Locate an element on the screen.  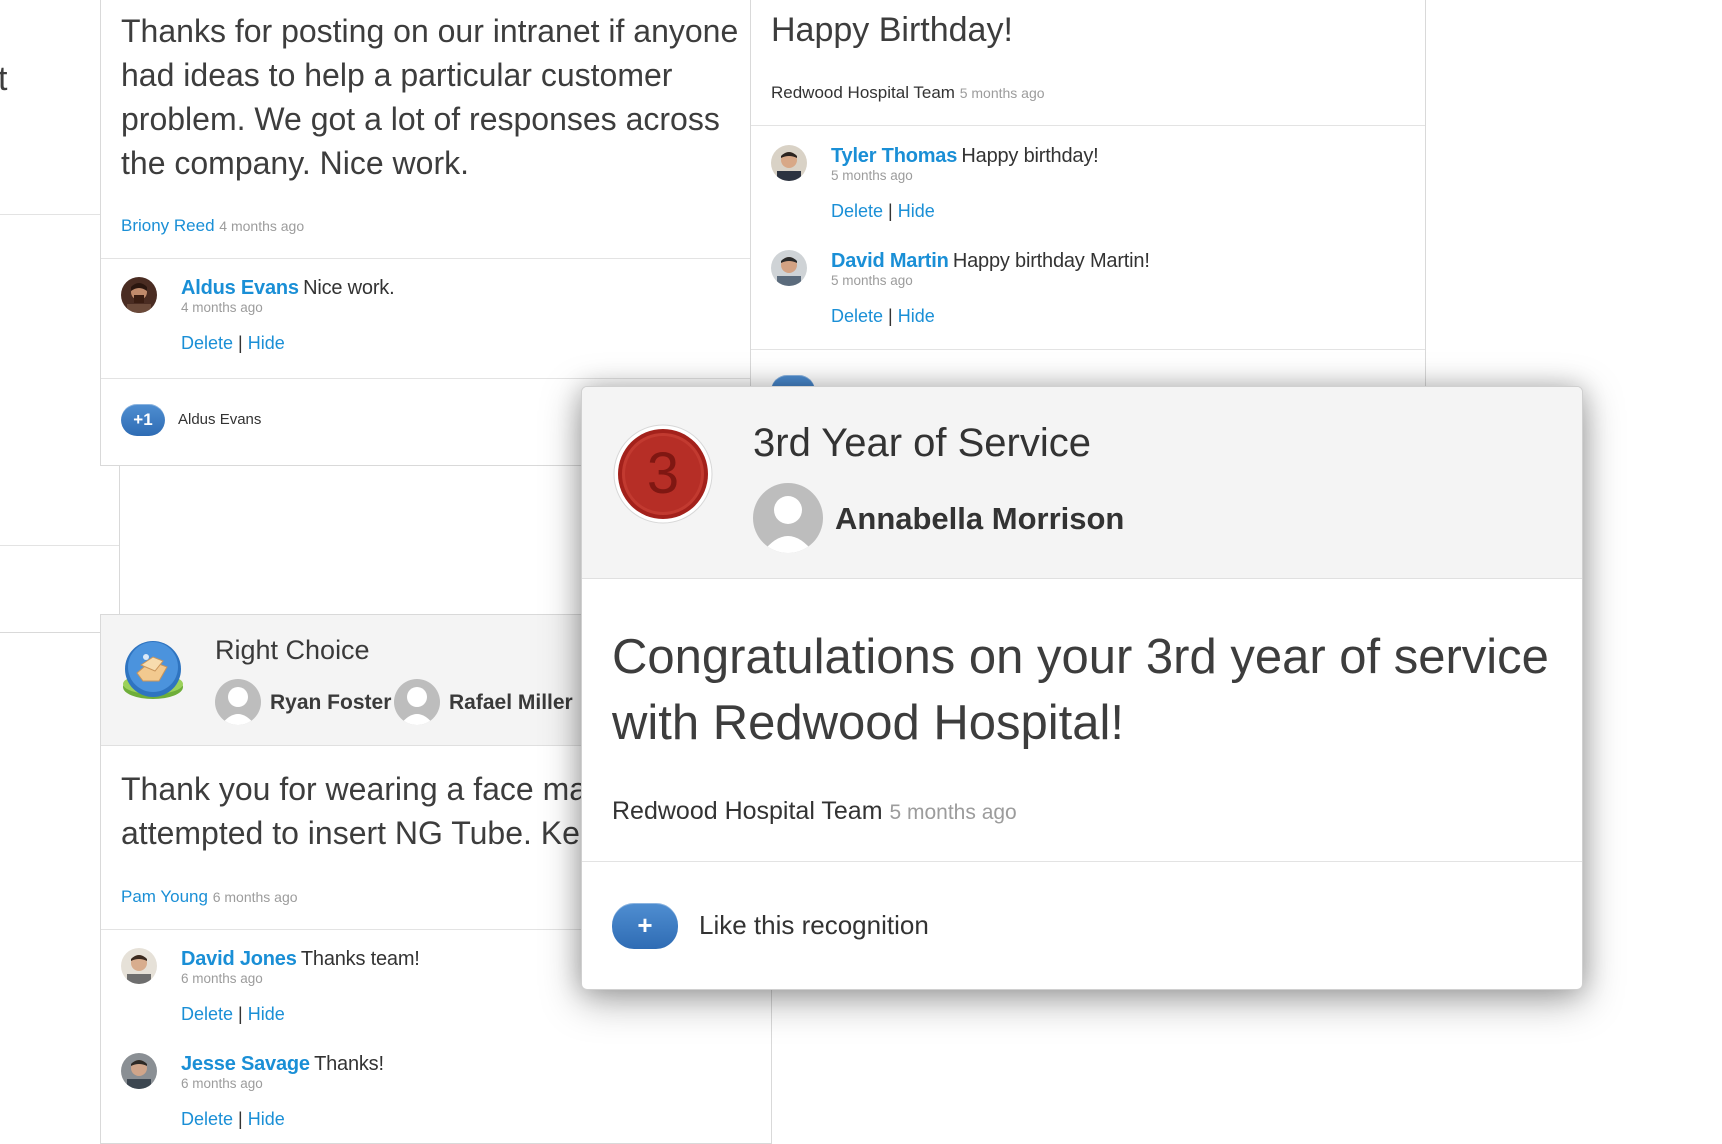
comment-line: Aldus Evans Nice work. is located at coordinates (288, 288).